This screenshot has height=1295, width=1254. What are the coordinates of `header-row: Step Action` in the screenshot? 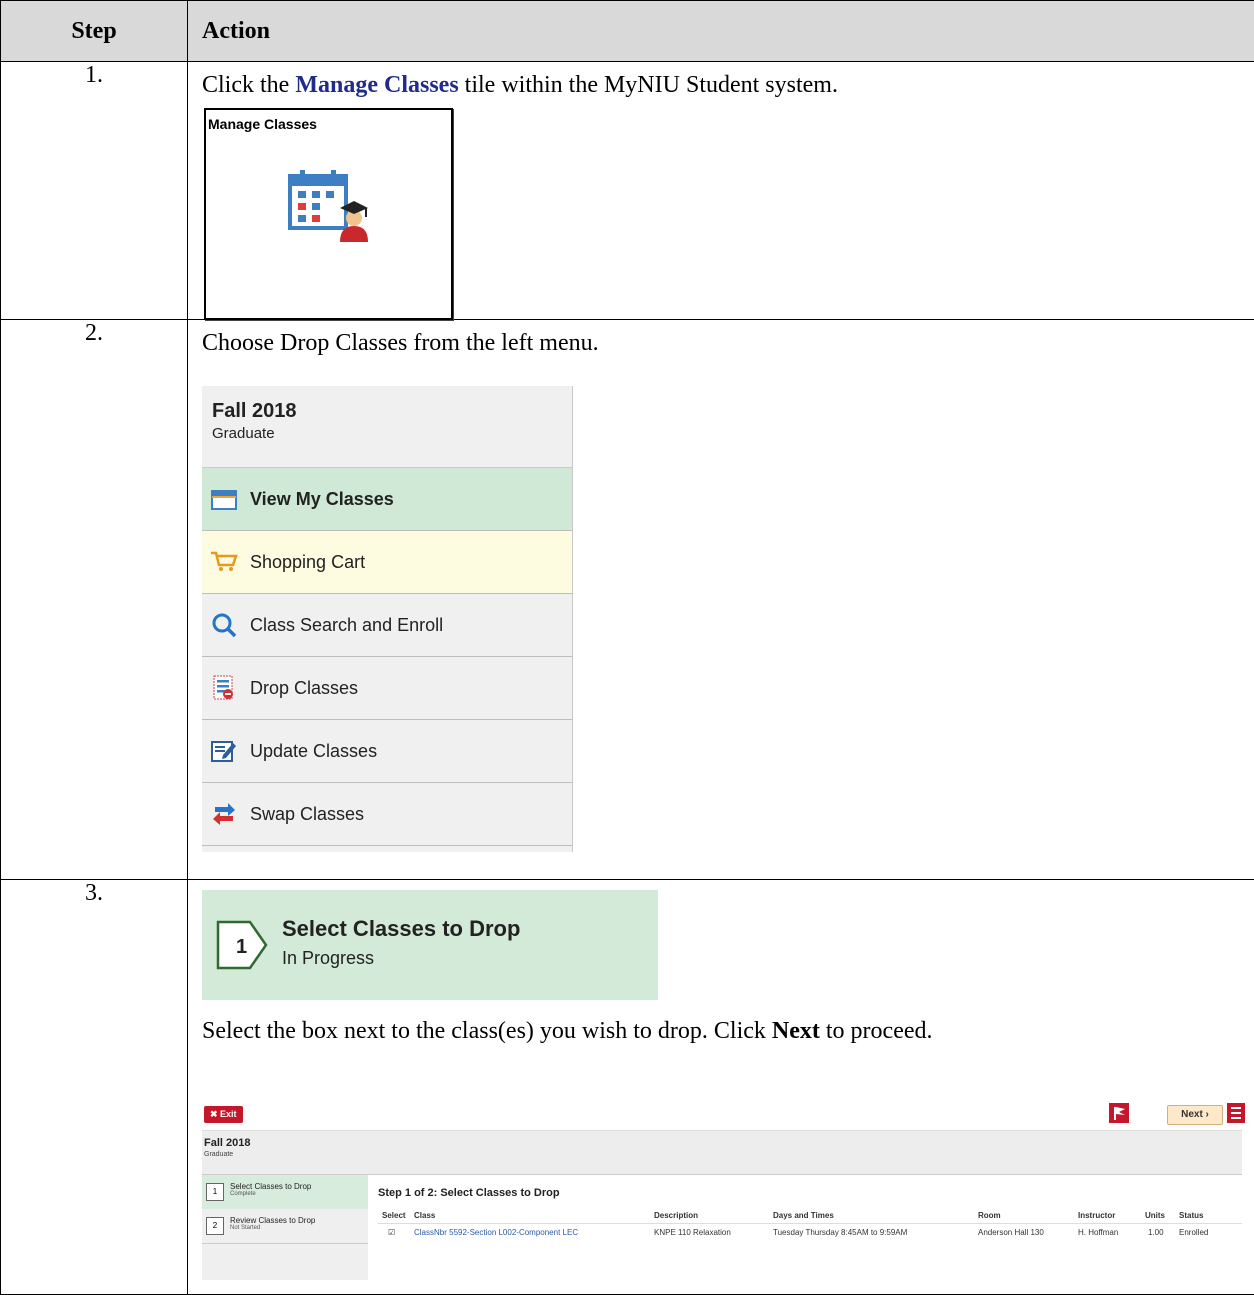 It's located at (627, 31).